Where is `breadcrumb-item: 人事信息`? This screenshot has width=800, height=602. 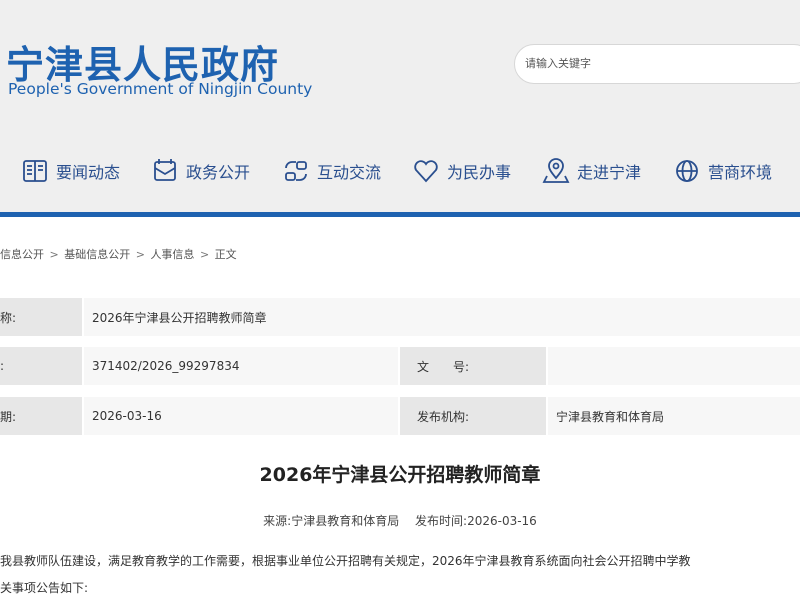
breadcrumb-item: 人事信息 is located at coordinates (172, 254).